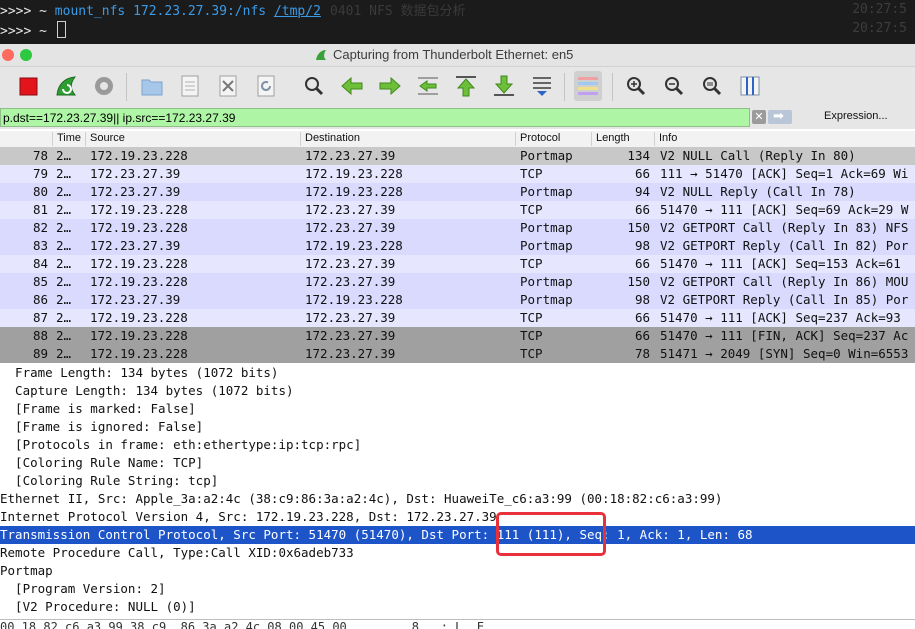 The height and width of the screenshot is (629, 915). What do you see at coordinates (321, 55) in the screenshot?
I see `wireshark-fin-icon` at bounding box center [321, 55].